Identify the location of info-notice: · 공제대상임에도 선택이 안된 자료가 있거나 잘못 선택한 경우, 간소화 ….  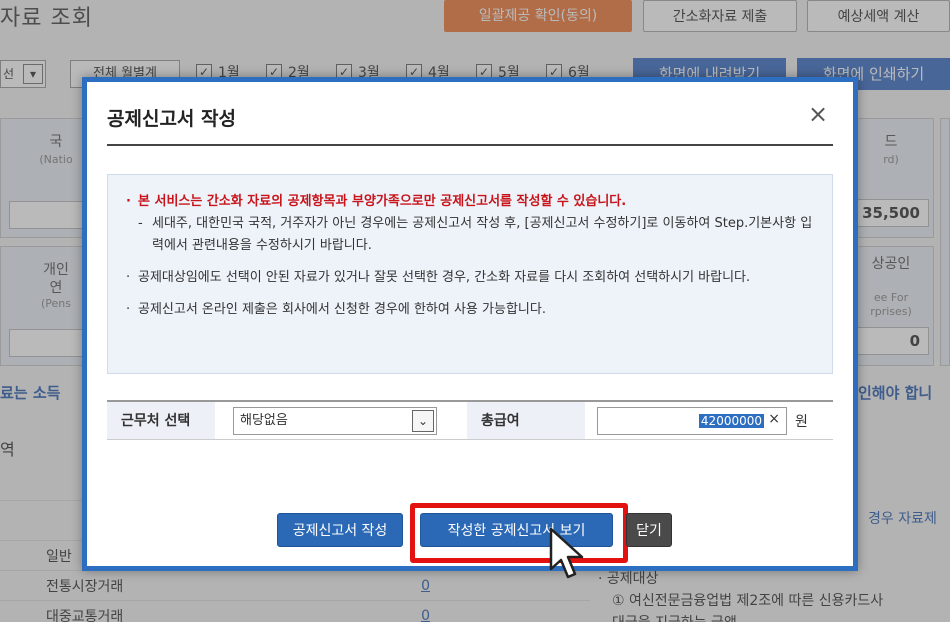
(438, 277).